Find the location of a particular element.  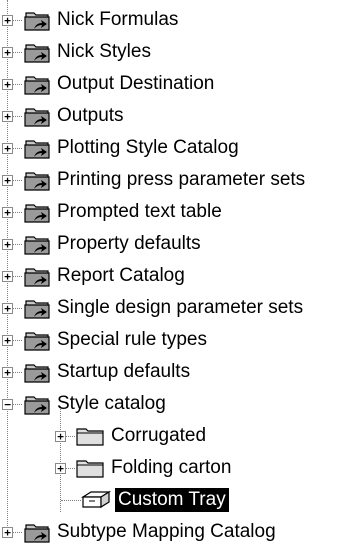

tree-item-output-destination: + Output Destination is located at coordinates (178, 84).